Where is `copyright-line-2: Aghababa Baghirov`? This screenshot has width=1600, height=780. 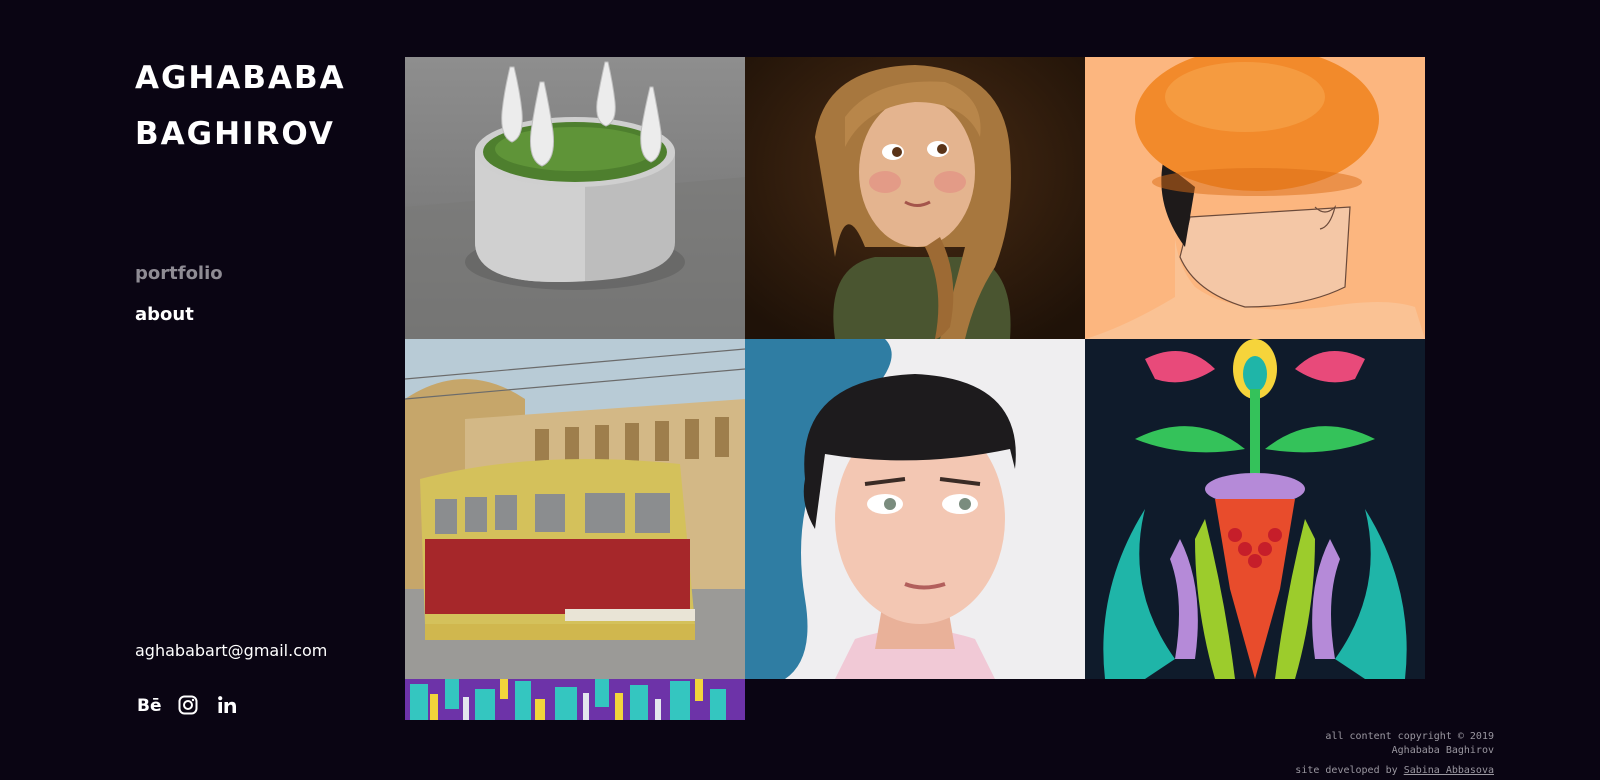
copyright-line-2: Aghababa Baghirov is located at coordinates (1442, 750).